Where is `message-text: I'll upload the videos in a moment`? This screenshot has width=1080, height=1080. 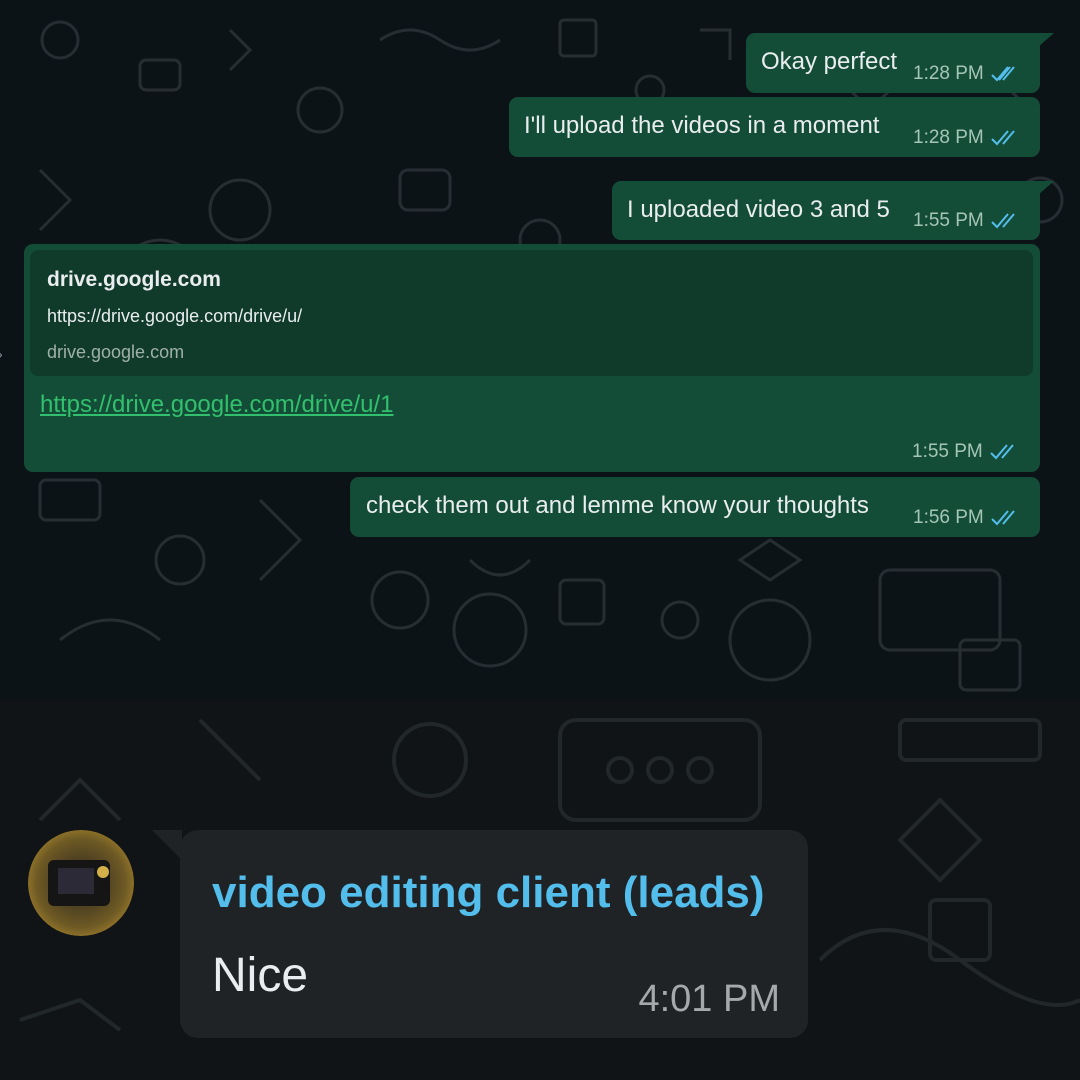 message-text: I'll upload the videos in a moment is located at coordinates (702, 125).